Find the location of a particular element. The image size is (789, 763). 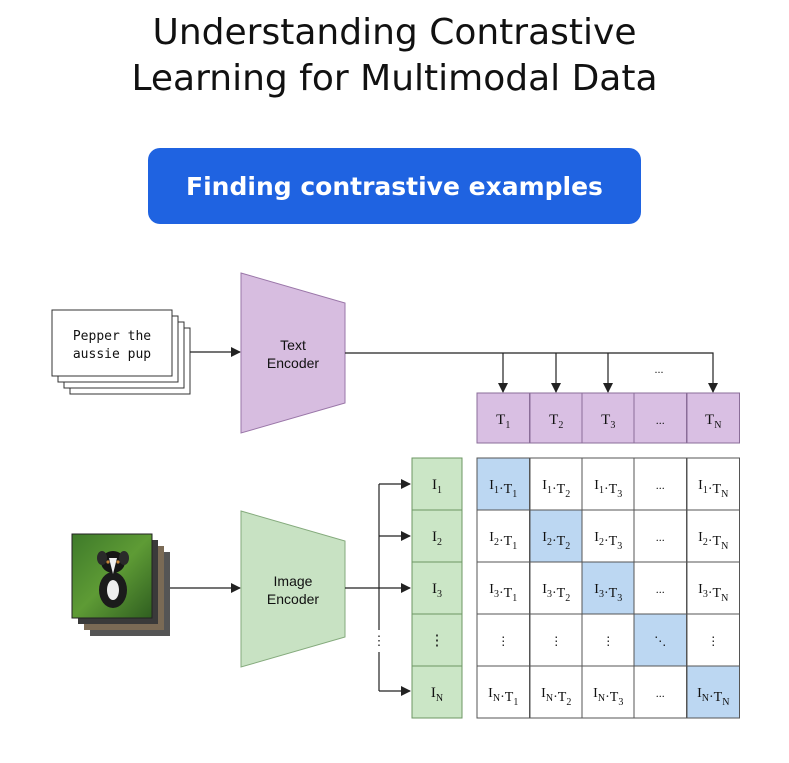

text-input-stack: Pepper the aussie pup is located at coordinates (121, 352).